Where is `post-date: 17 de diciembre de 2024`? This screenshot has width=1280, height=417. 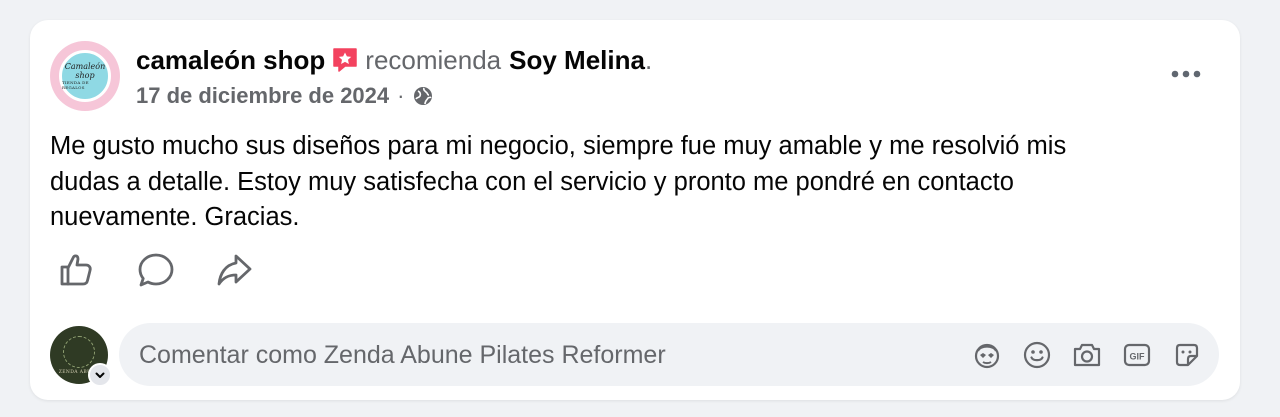
post-date: 17 de diciembre de 2024 is located at coordinates (262, 96).